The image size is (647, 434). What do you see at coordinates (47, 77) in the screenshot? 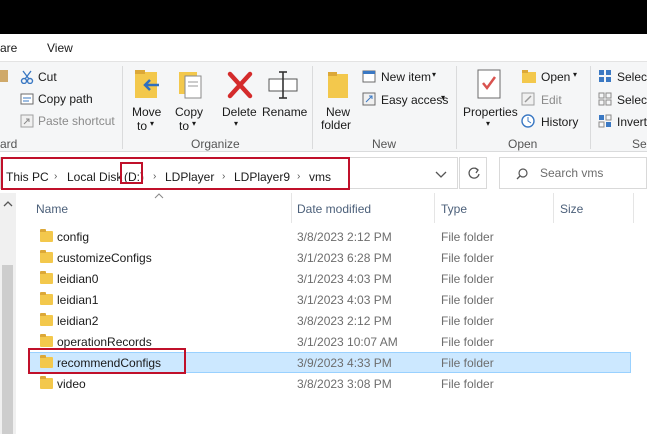
I see `cut-button: Cut` at bounding box center [47, 77].